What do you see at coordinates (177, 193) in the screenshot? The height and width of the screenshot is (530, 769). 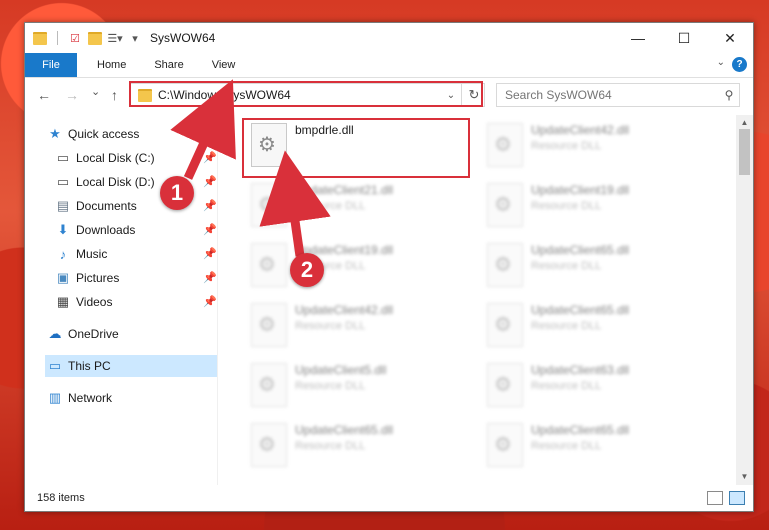 I see `step-one-badge: 1` at bounding box center [177, 193].